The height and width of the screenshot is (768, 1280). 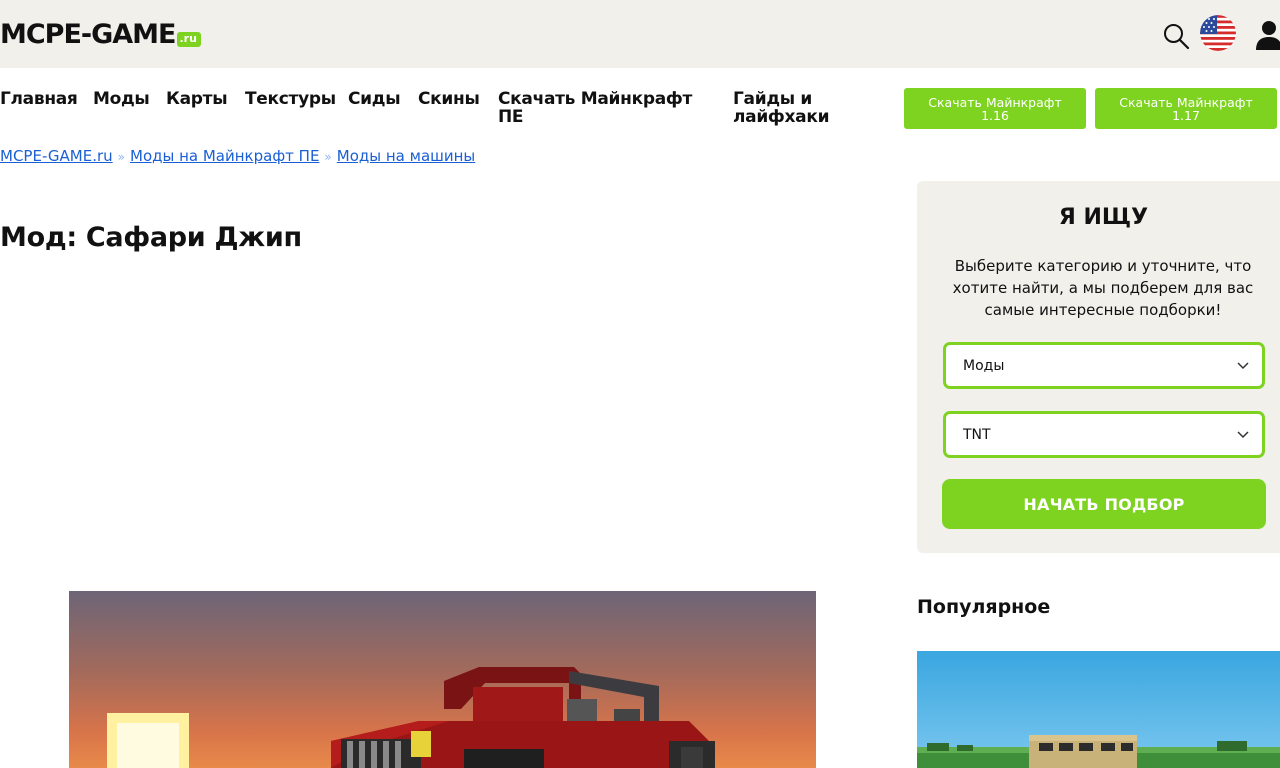 I want to click on nav-item-maps: Карты, so click(x=197, y=99).